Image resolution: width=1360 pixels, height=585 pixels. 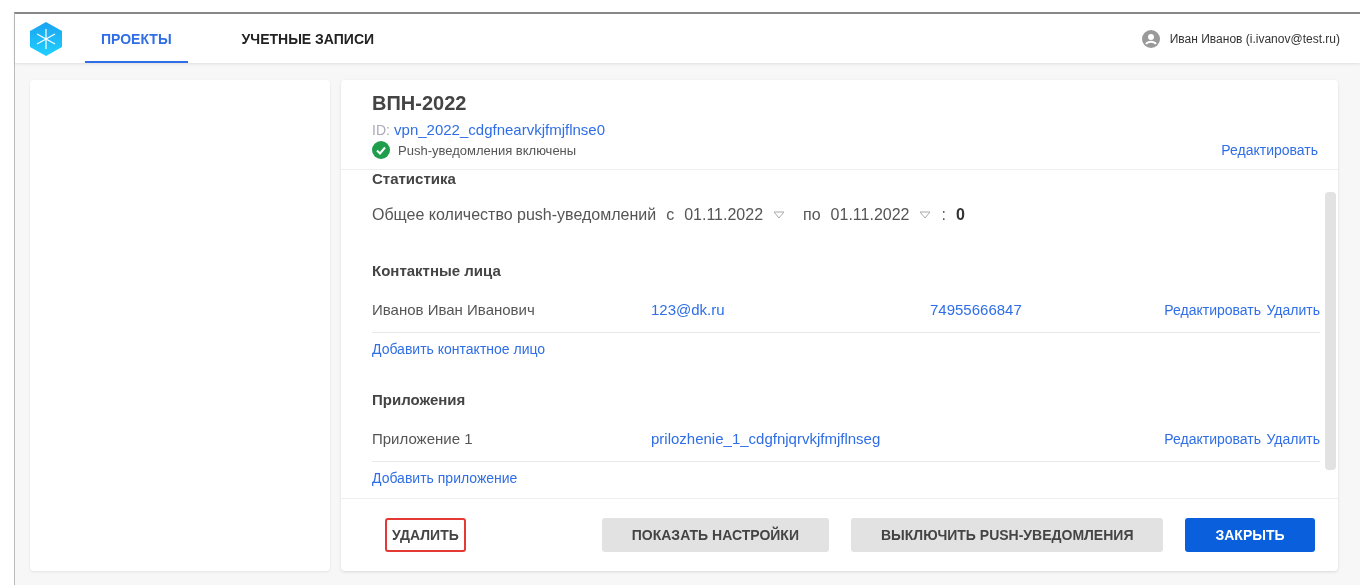 What do you see at coordinates (437, 270) in the screenshot?
I see `section-heading: Контактные лица` at bounding box center [437, 270].